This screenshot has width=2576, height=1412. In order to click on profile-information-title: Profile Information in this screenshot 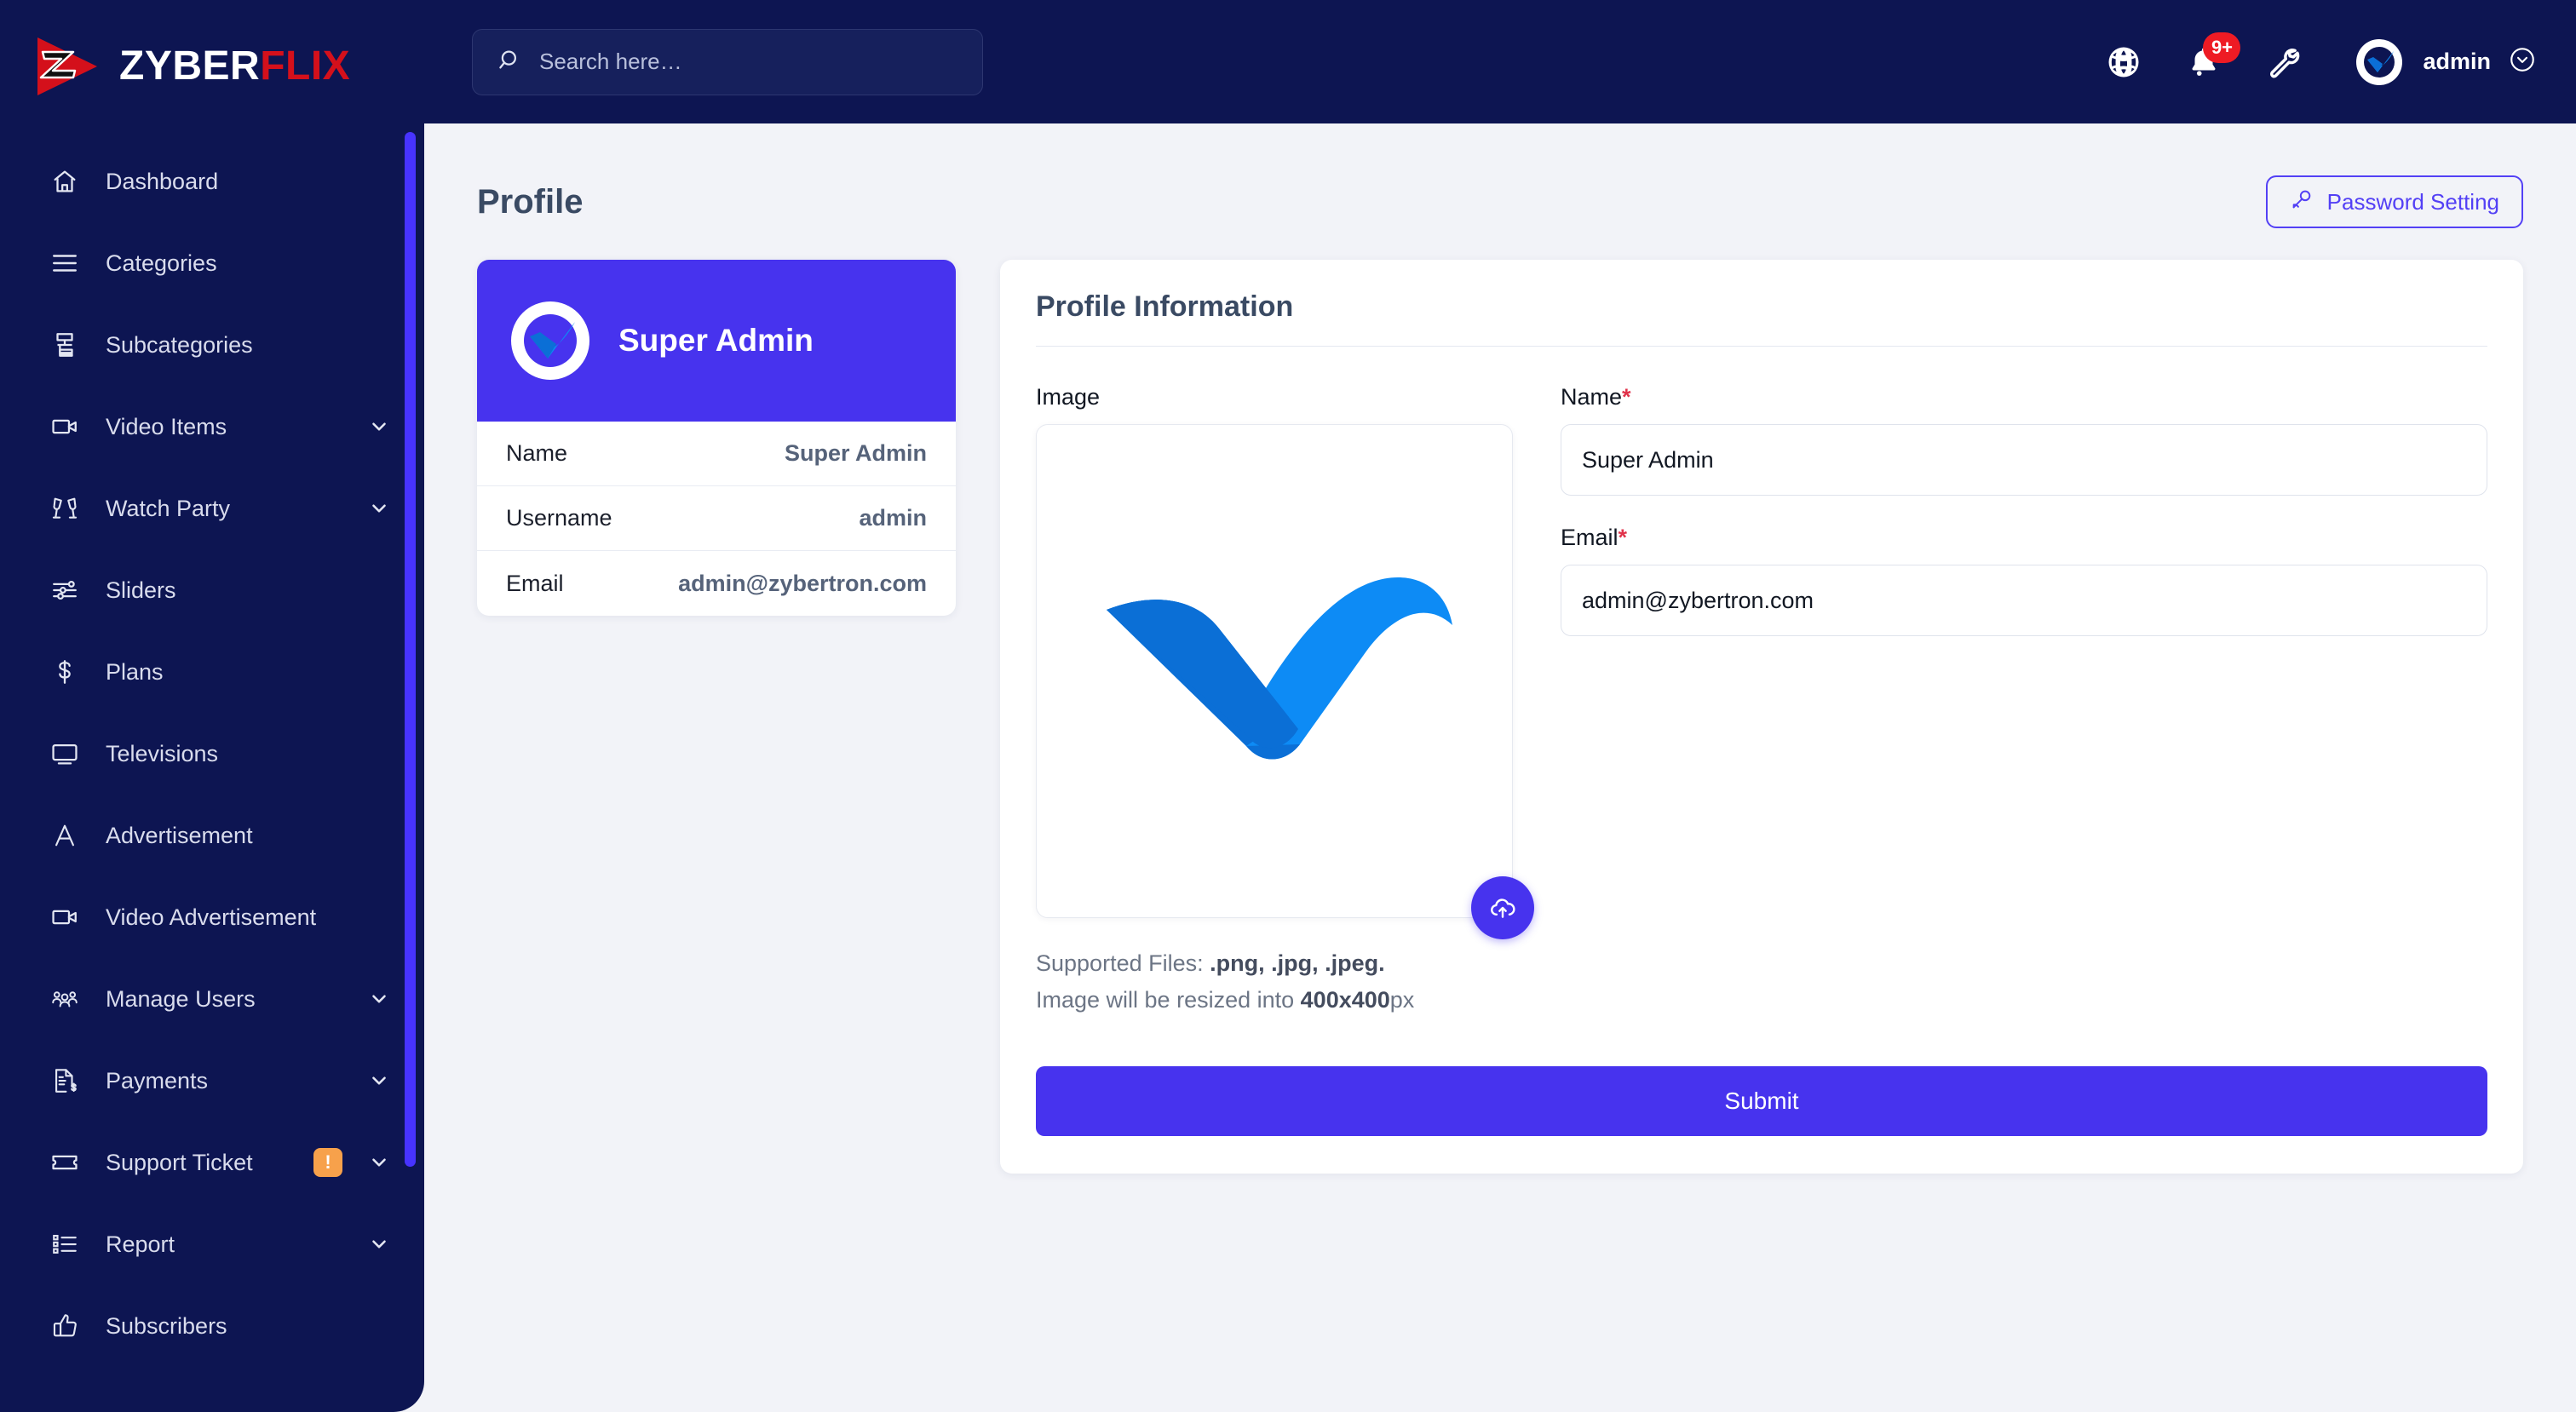, I will do `click(1165, 306)`.